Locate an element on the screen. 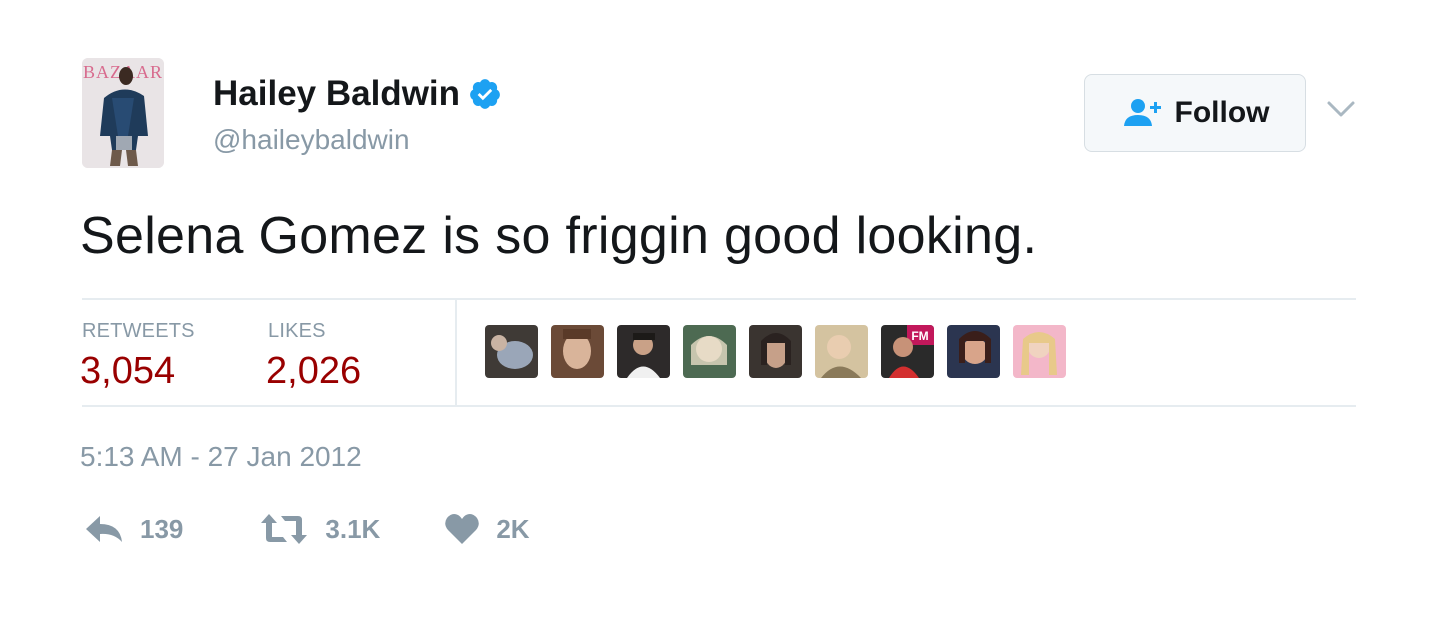  tweet-text: Selena Gomez is so friggin good looking. is located at coordinates (559, 236).